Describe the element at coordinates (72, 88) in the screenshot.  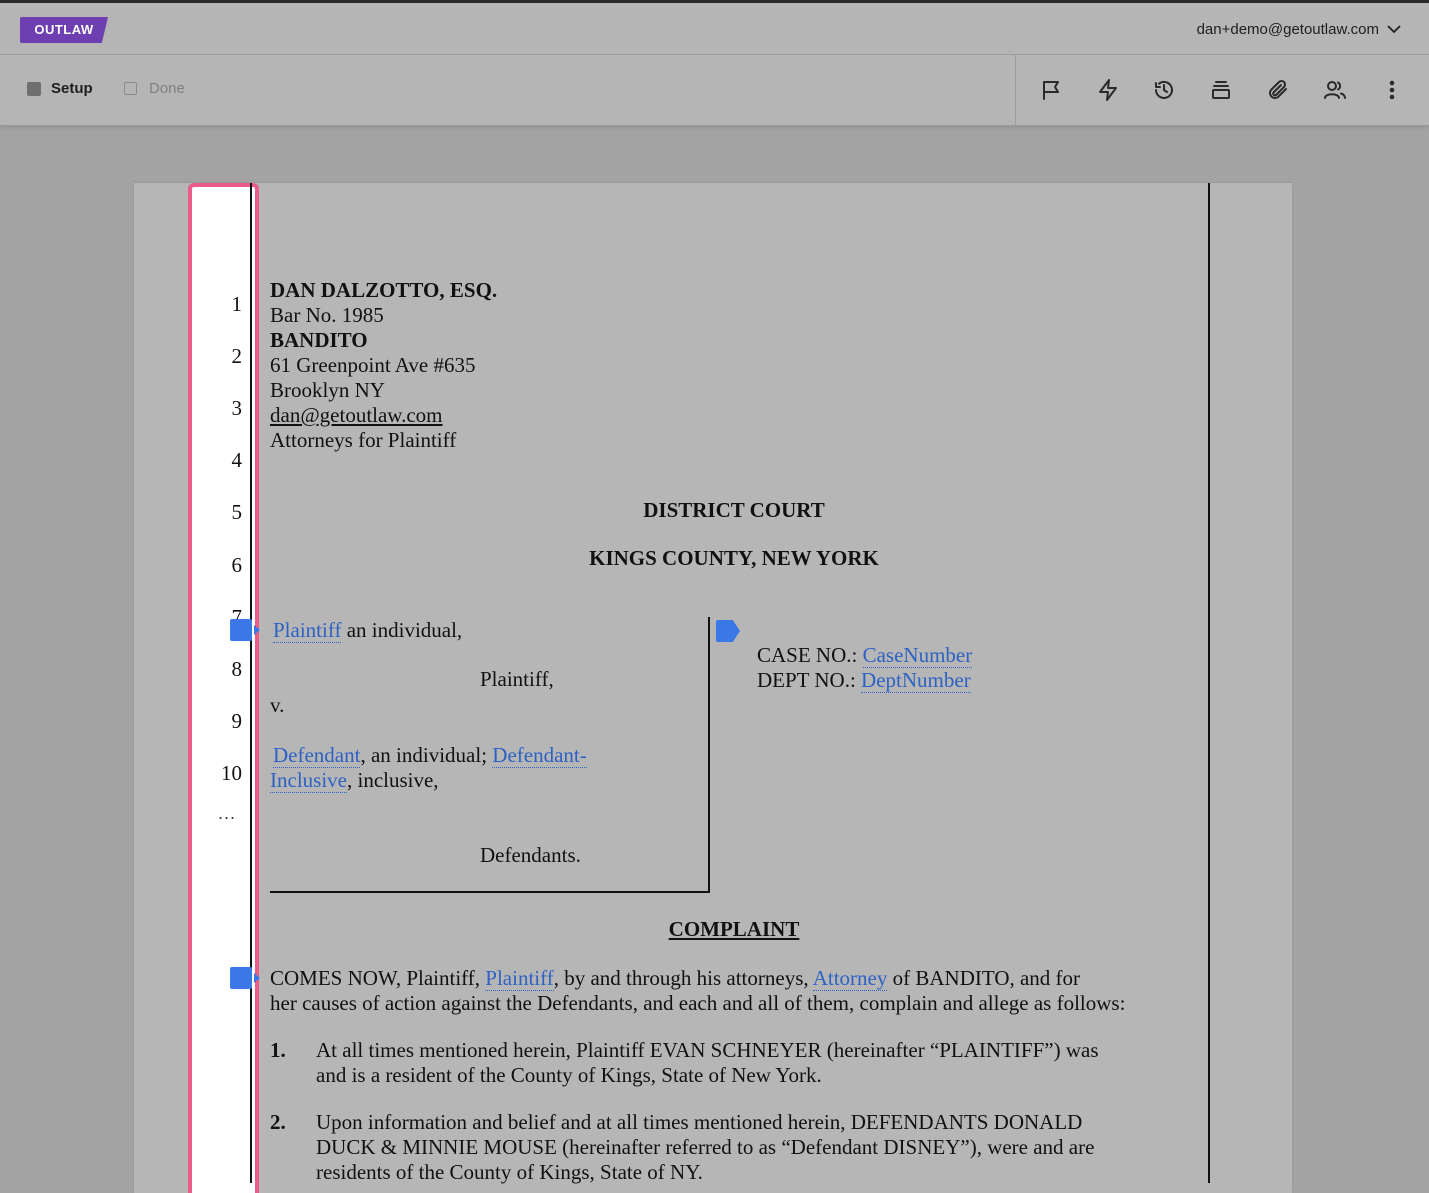
I see `step-setup-label: Setup` at that location.